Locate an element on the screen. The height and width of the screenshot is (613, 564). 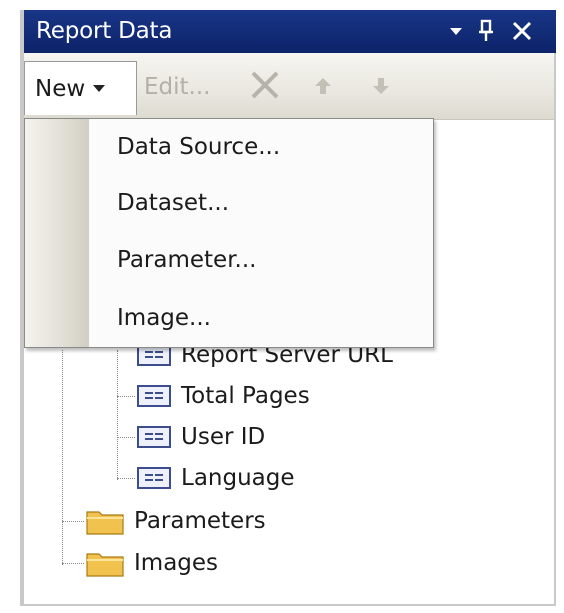
tree-item-label: Language is located at coordinates (238, 478).